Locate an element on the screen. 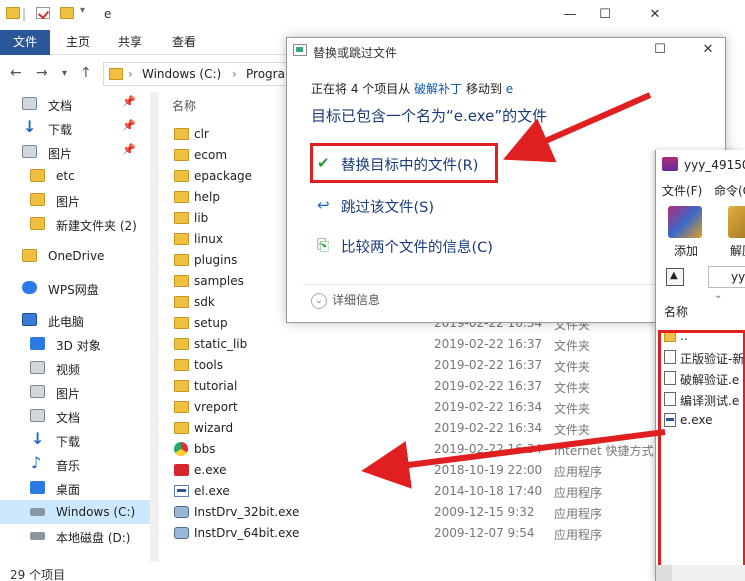 Image resolution: width=745 pixels, height=581 pixels. arrow-to-replace-option is located at coordinates (577, 127).